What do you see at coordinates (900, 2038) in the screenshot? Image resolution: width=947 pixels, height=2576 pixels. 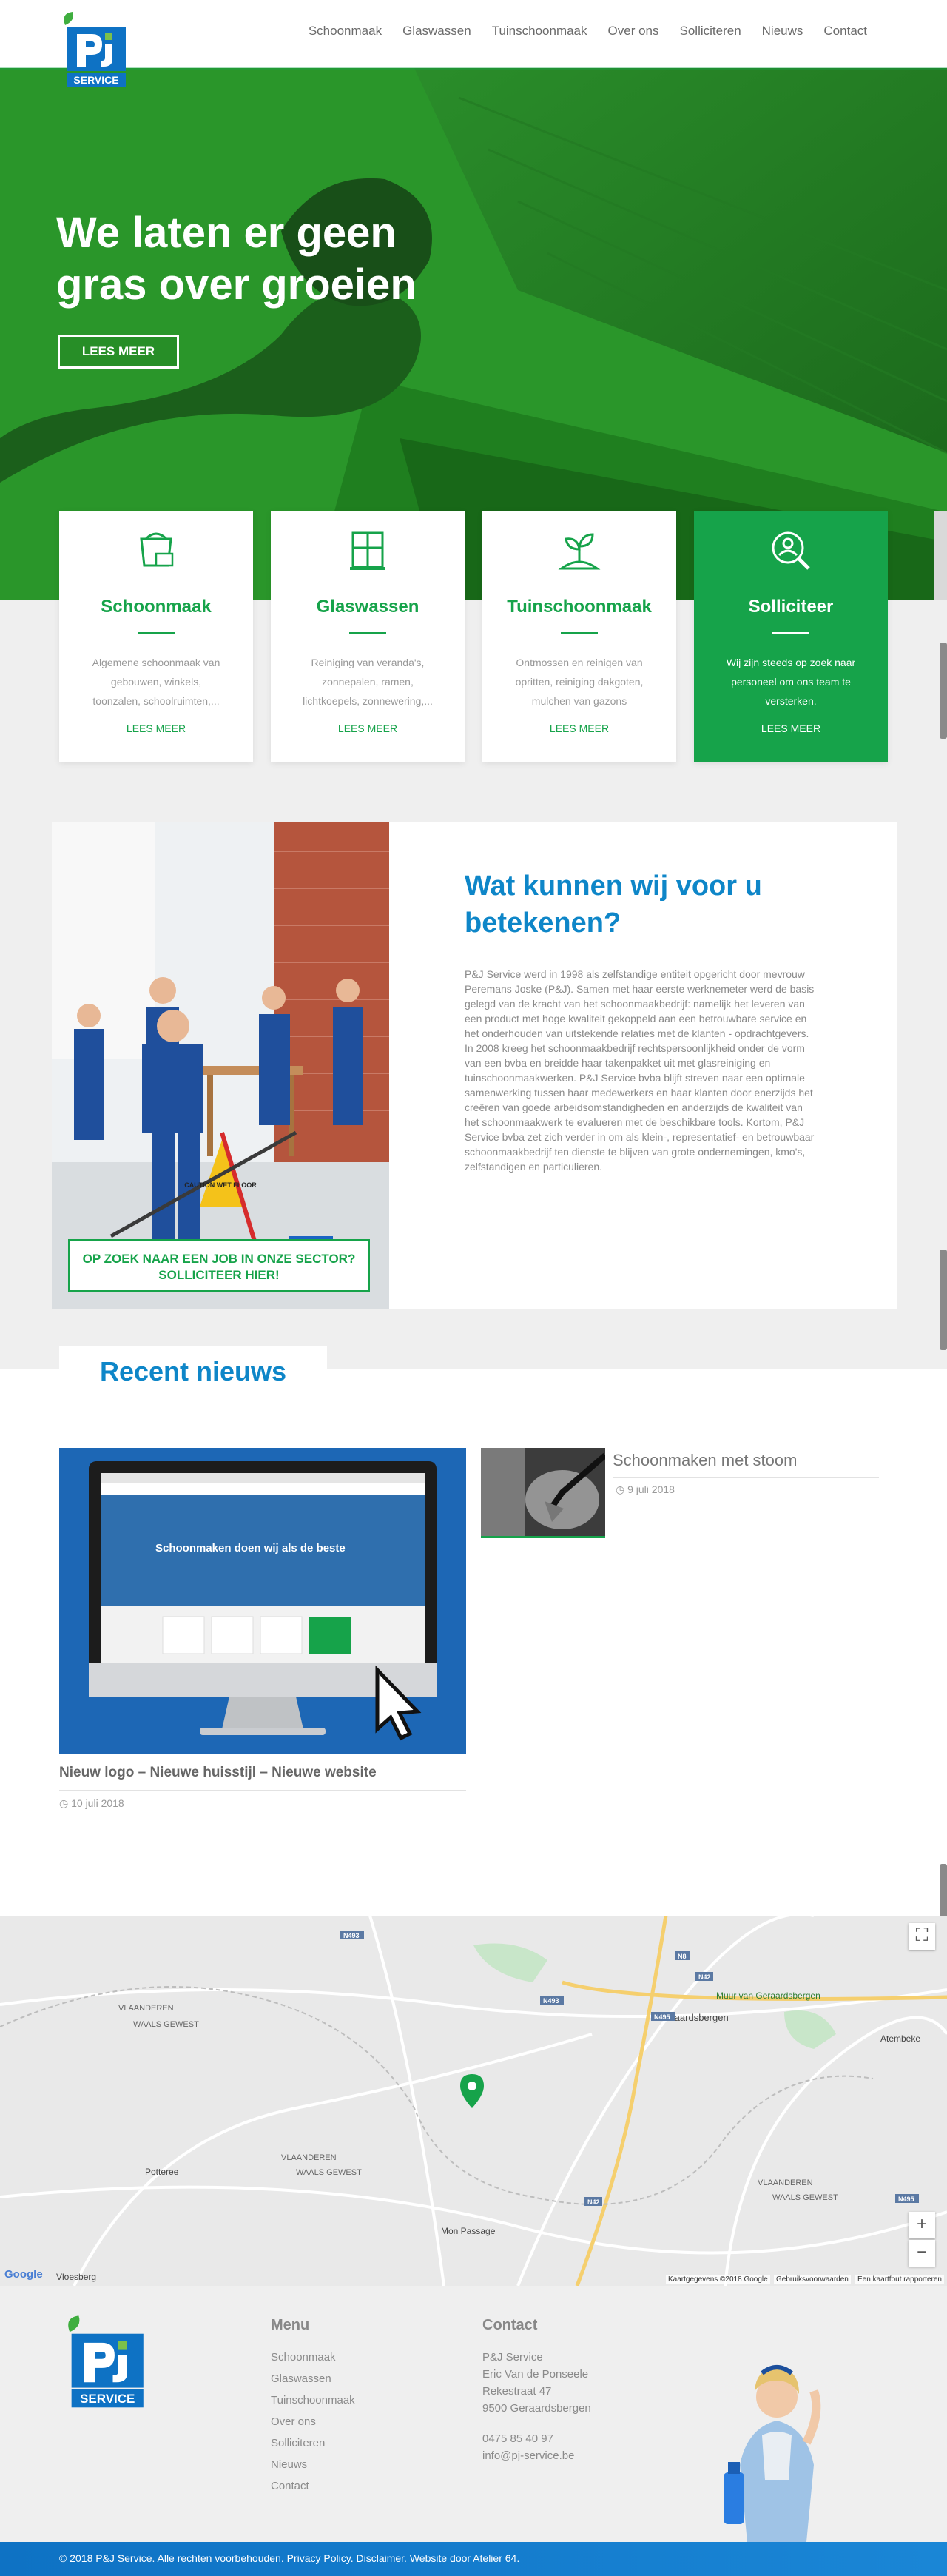 I see `map-label: Atembeke` at bounding box center [900, 2038].